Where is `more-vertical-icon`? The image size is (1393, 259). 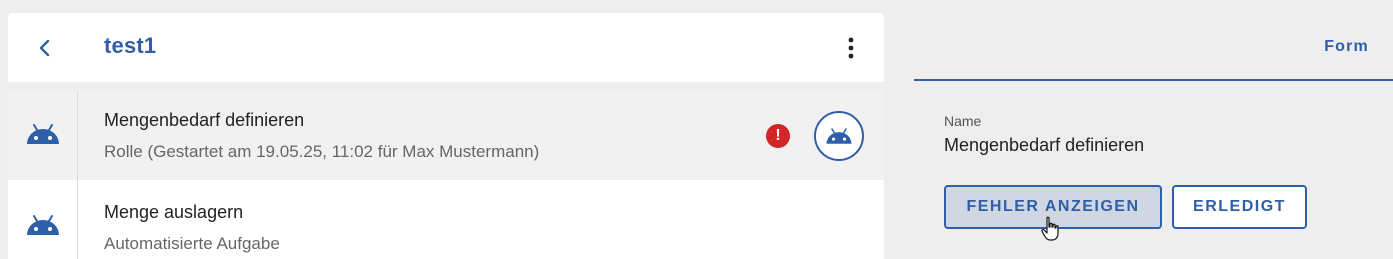
more-vertical-icon is located at coordinates (851, 48).